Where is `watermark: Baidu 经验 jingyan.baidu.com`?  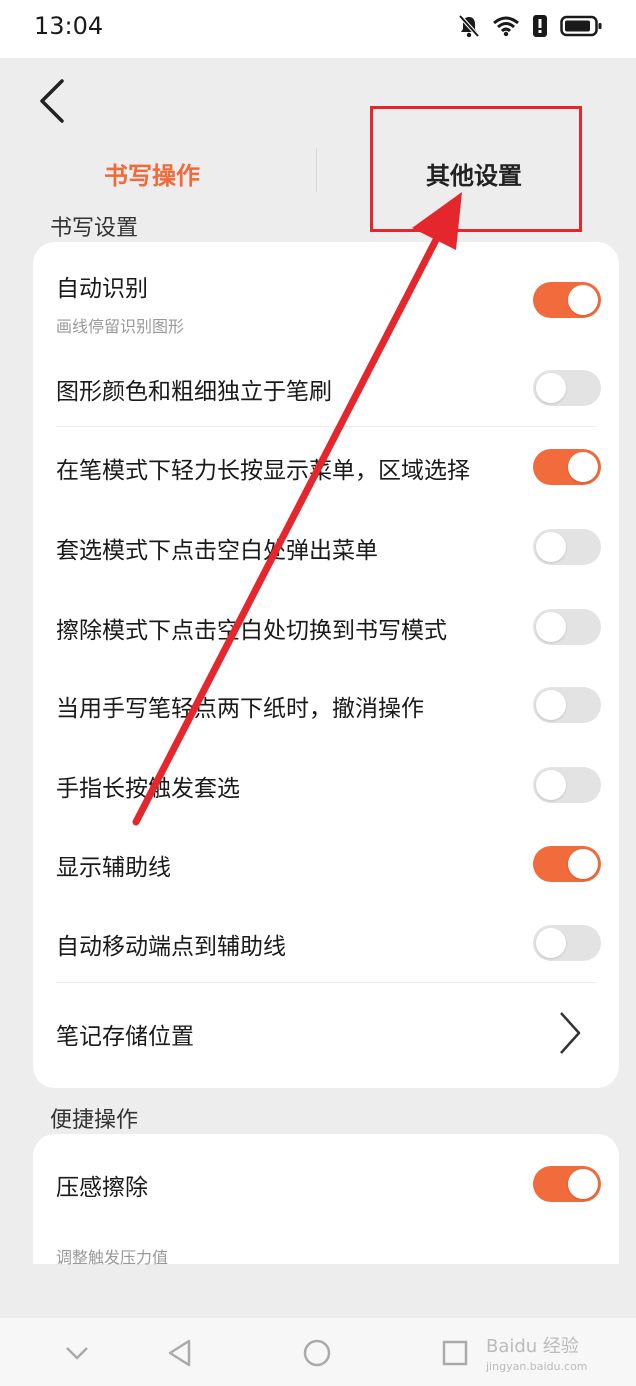
watermark: Baidu 经验 jingyan.baidu.com is located at coordinates (537, 1352).